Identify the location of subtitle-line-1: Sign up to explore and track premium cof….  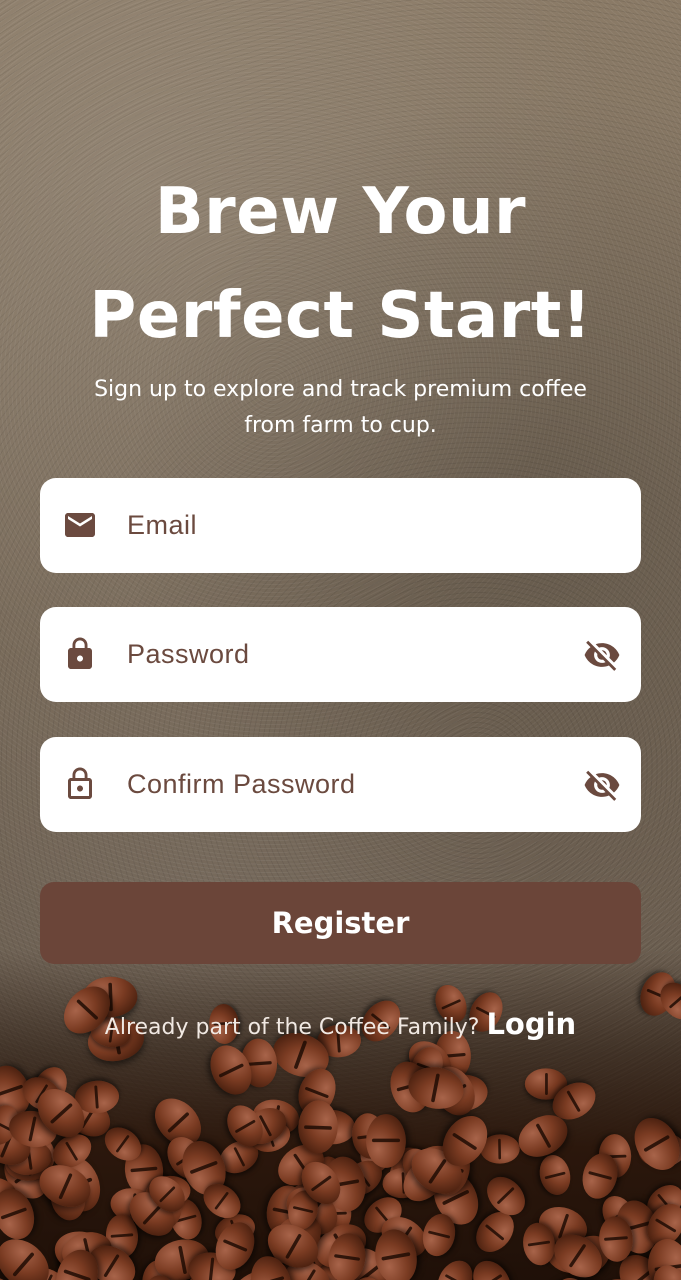
(340, 389).